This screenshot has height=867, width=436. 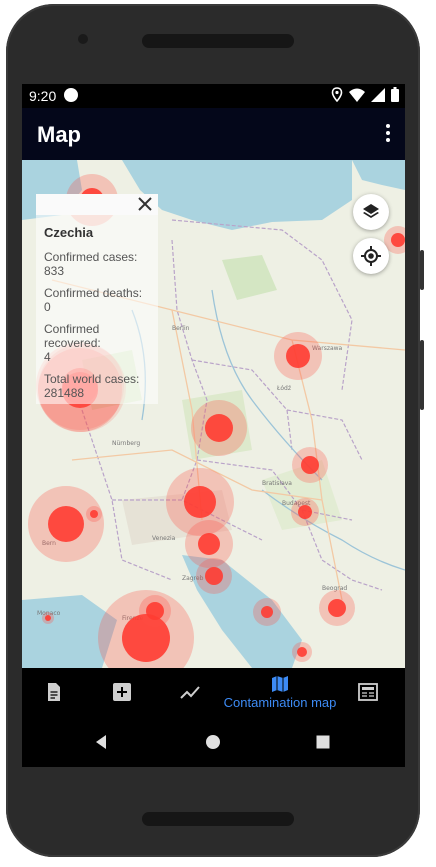 I want to click on status-time: 9:20, so click(x=43, y=96).